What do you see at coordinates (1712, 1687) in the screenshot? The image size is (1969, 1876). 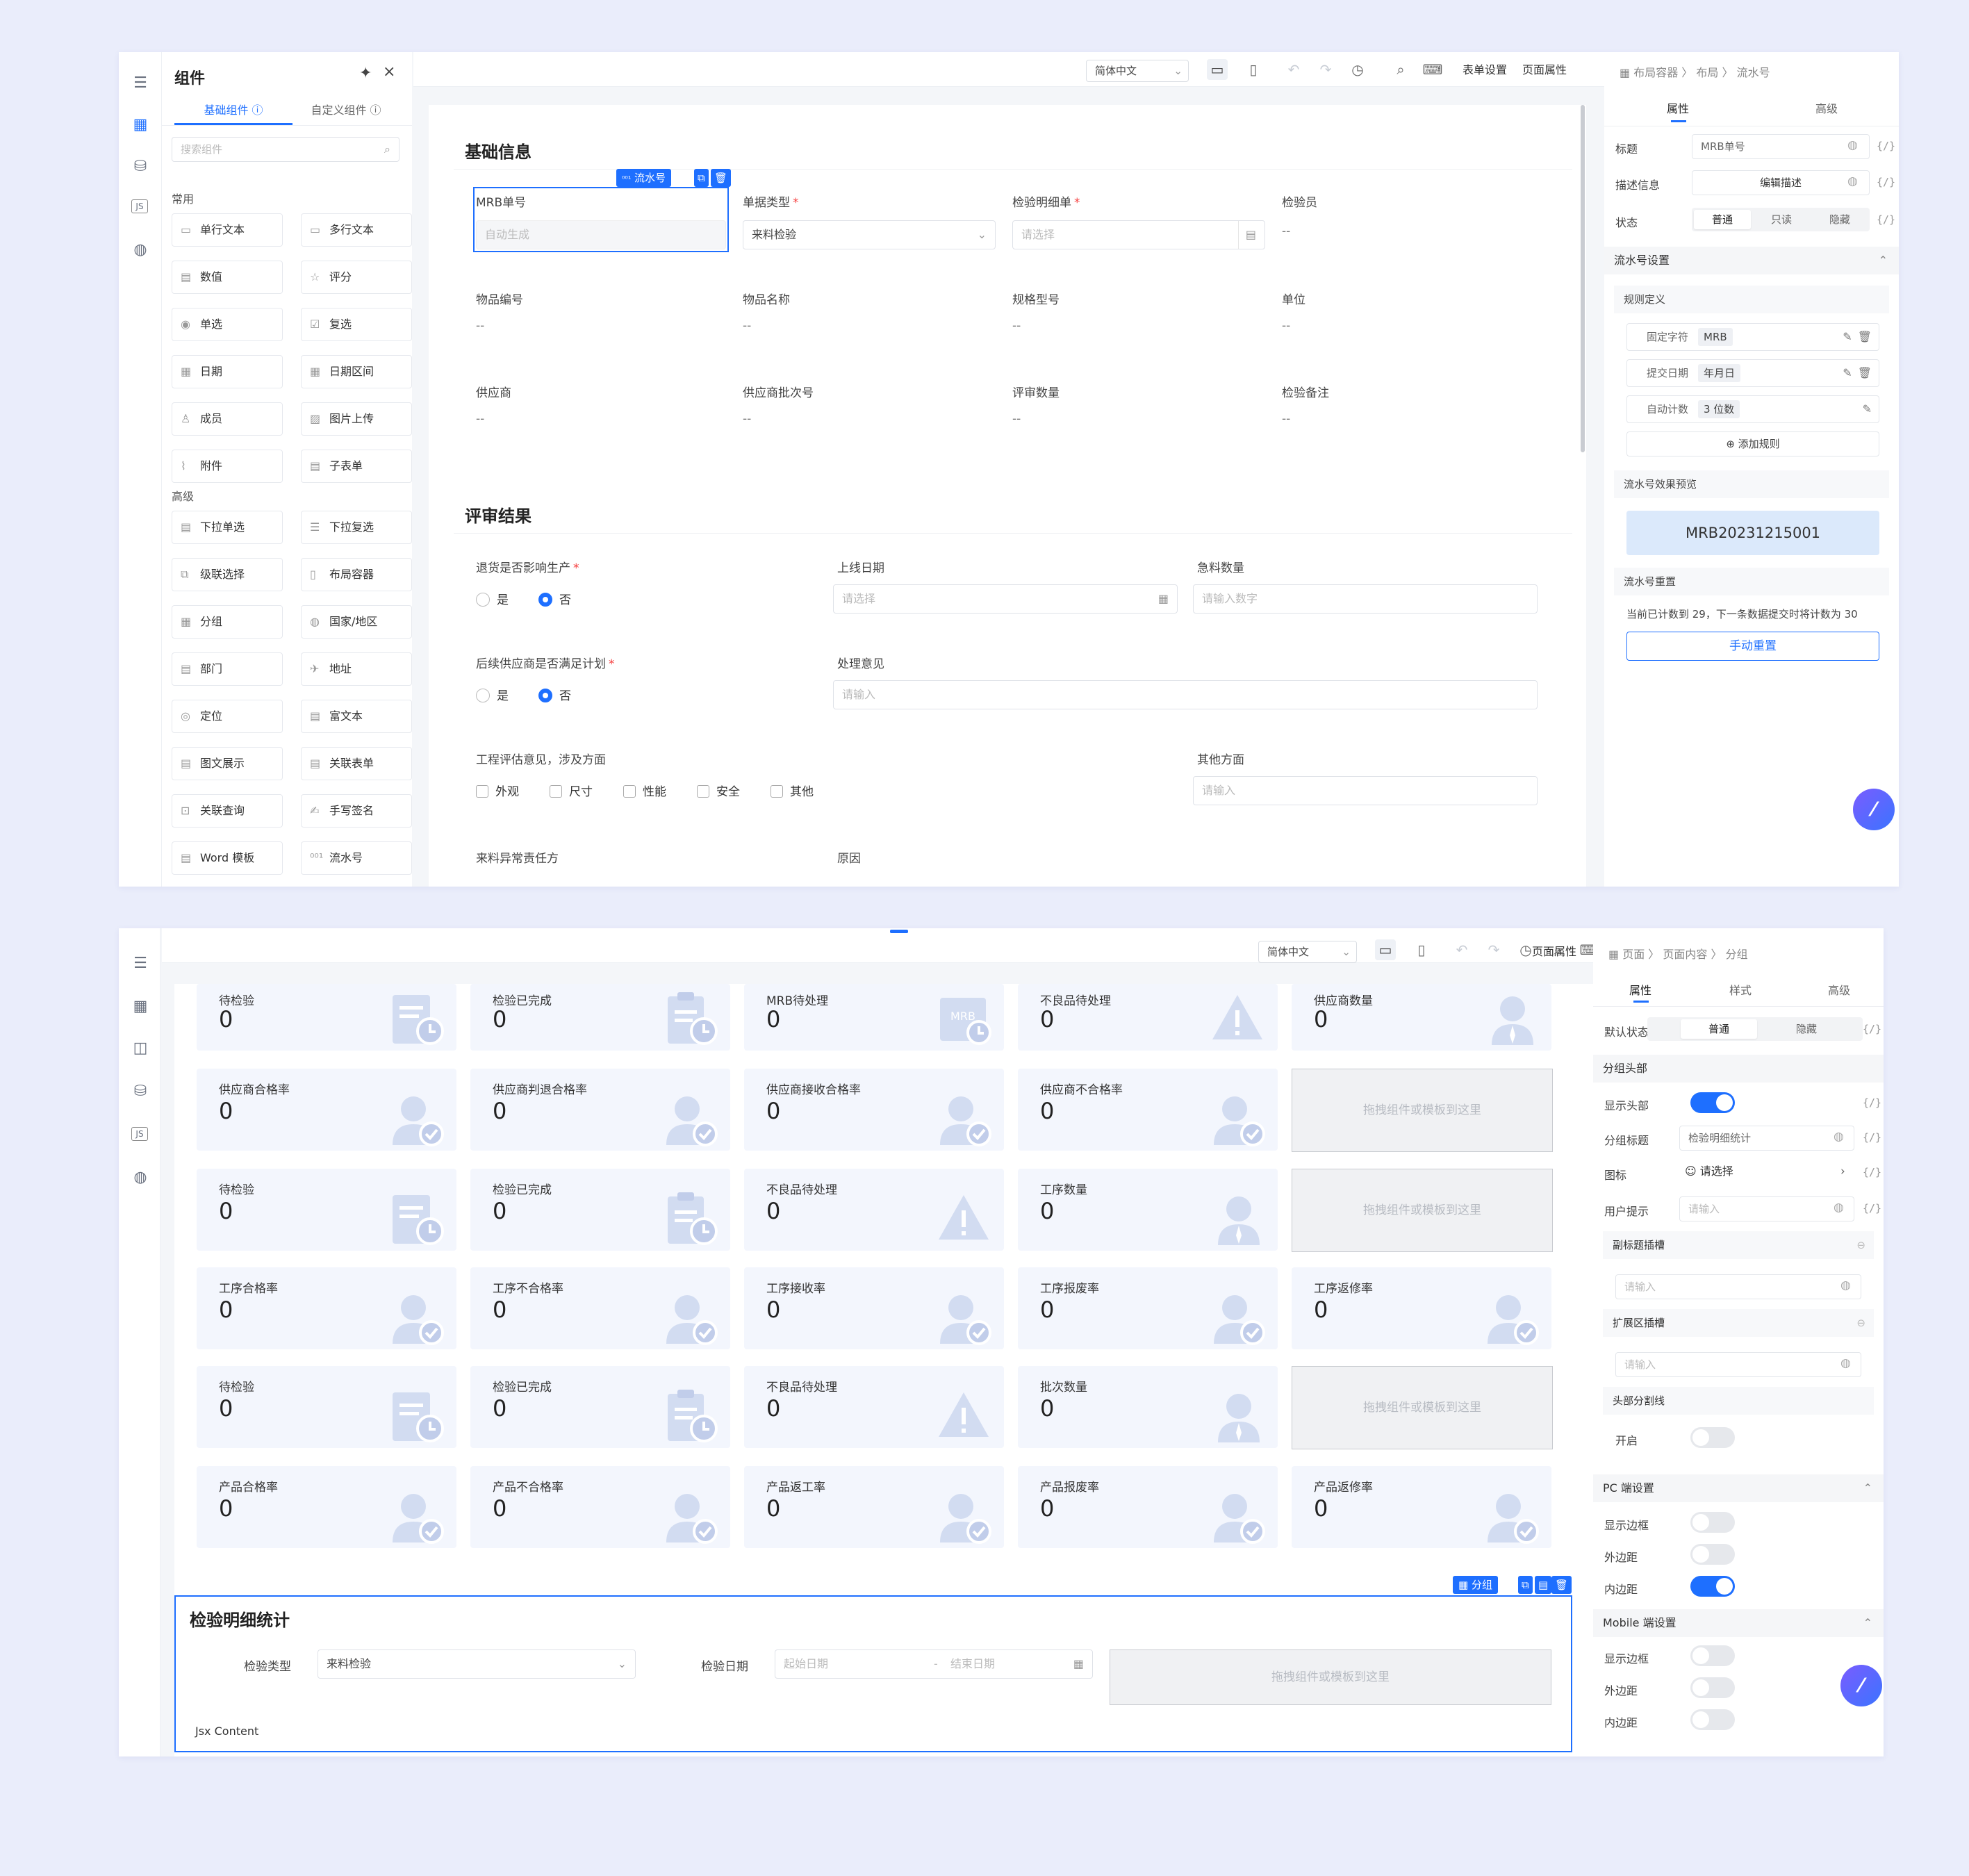 I see `m-outer-margin-toggle` at bounding box center [1712, 1687].